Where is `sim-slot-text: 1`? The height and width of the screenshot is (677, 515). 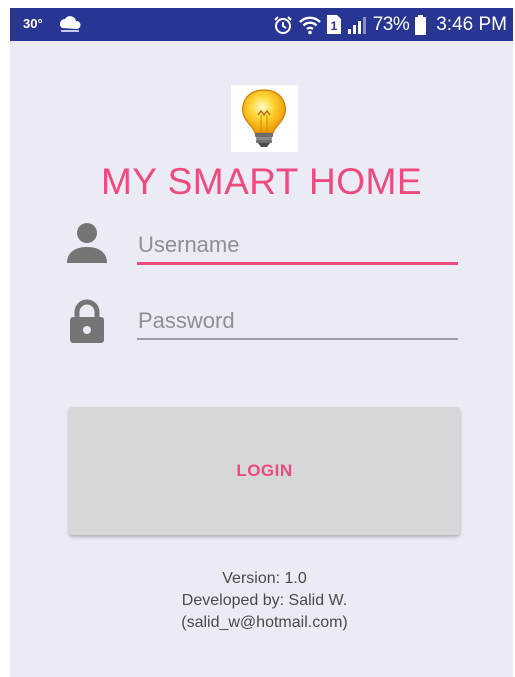 sim-slot-text: 1 is located at coordinates (333, 26).